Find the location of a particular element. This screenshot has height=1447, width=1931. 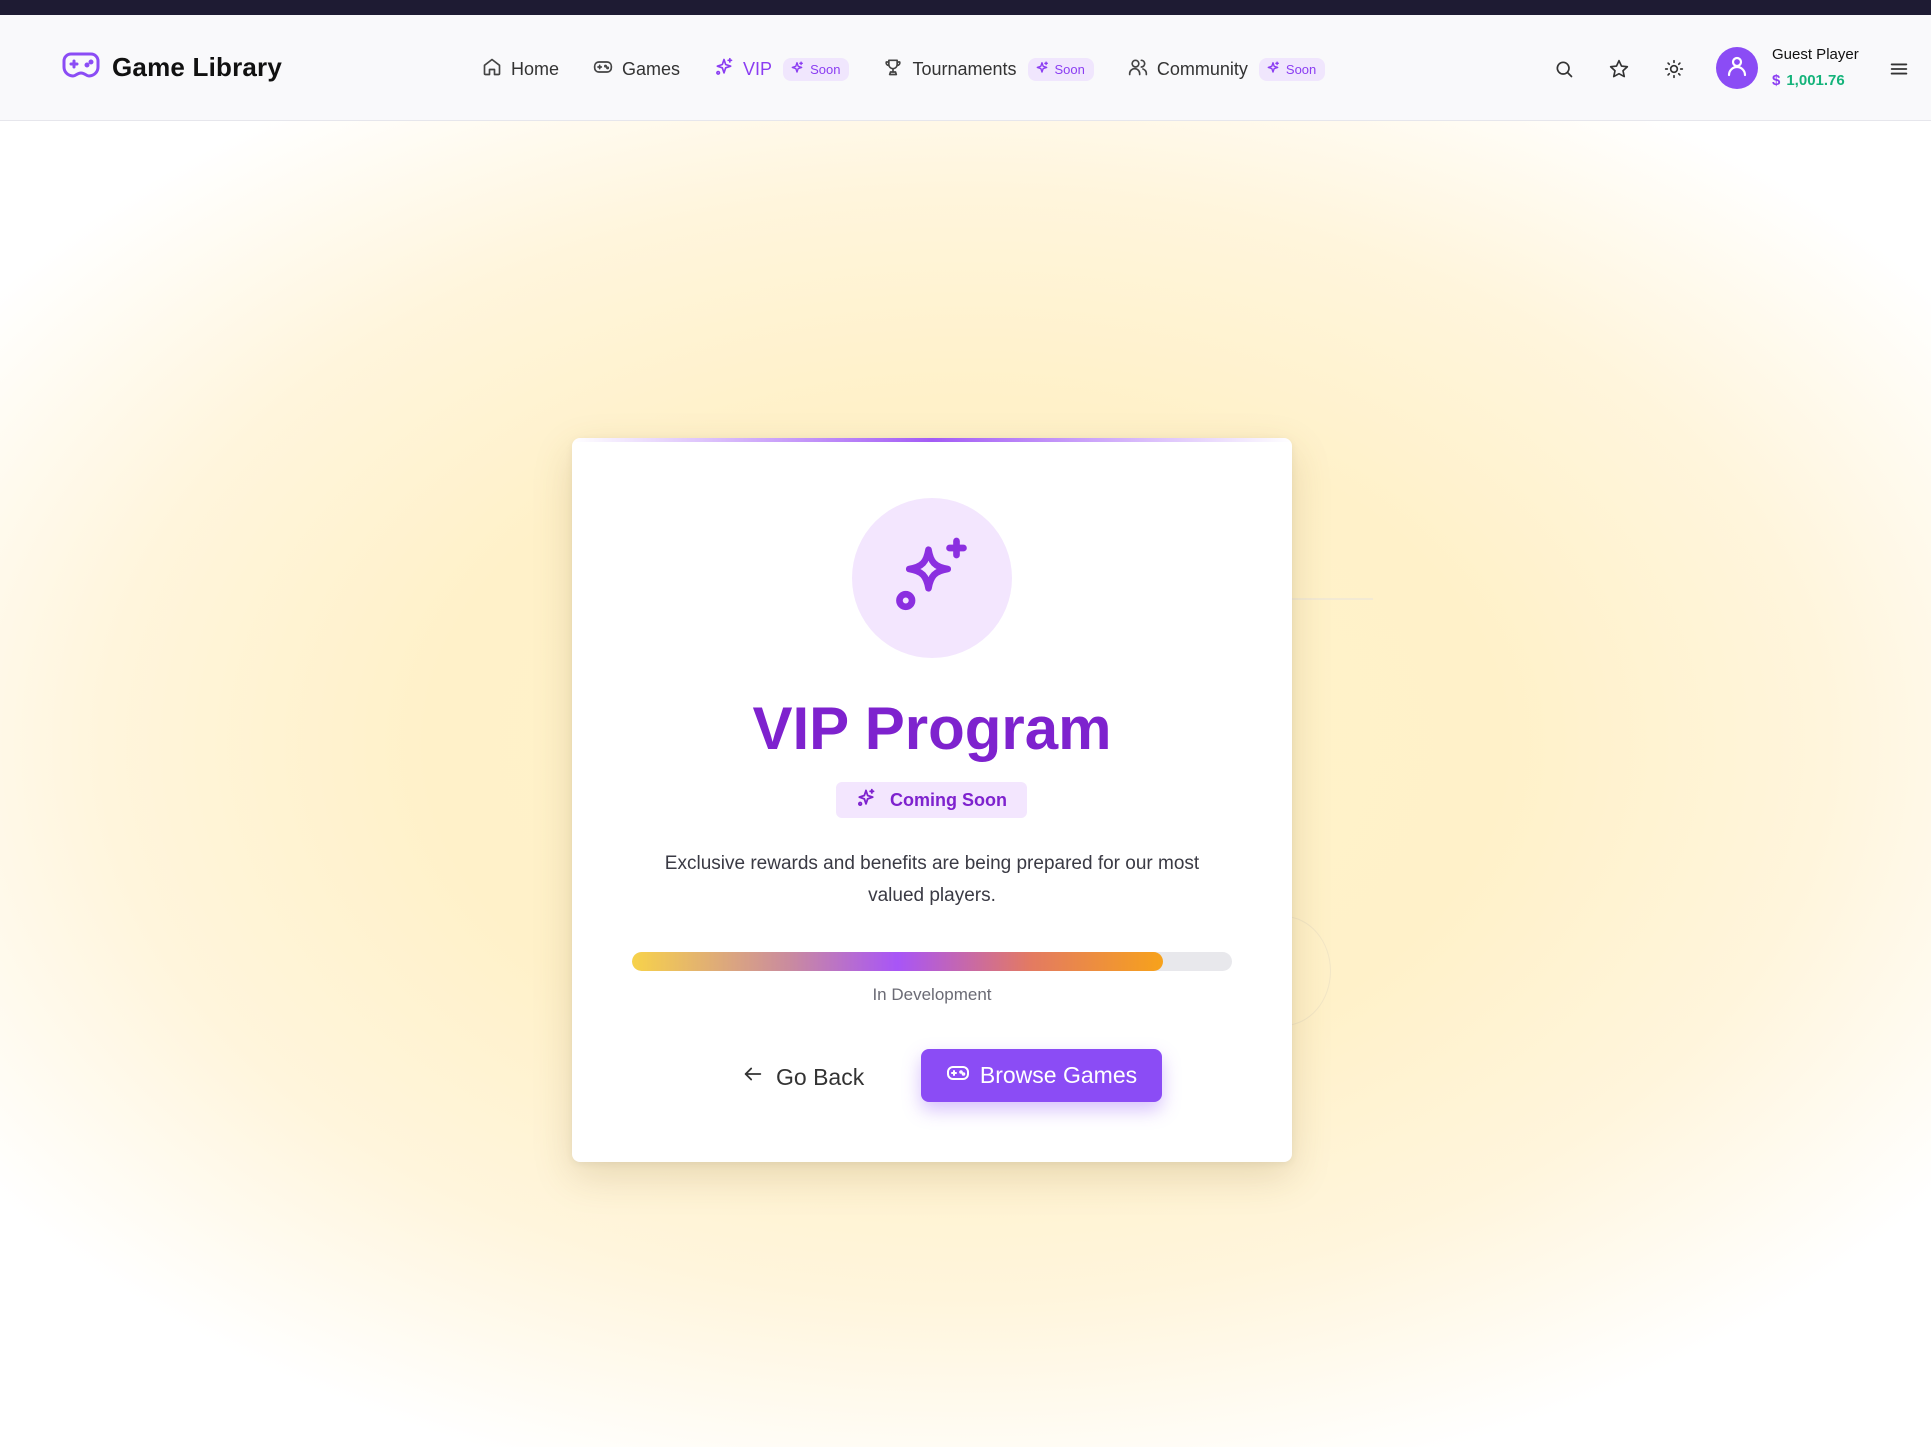

go-back-label: Go Back is located at coordinates (820, 1076).